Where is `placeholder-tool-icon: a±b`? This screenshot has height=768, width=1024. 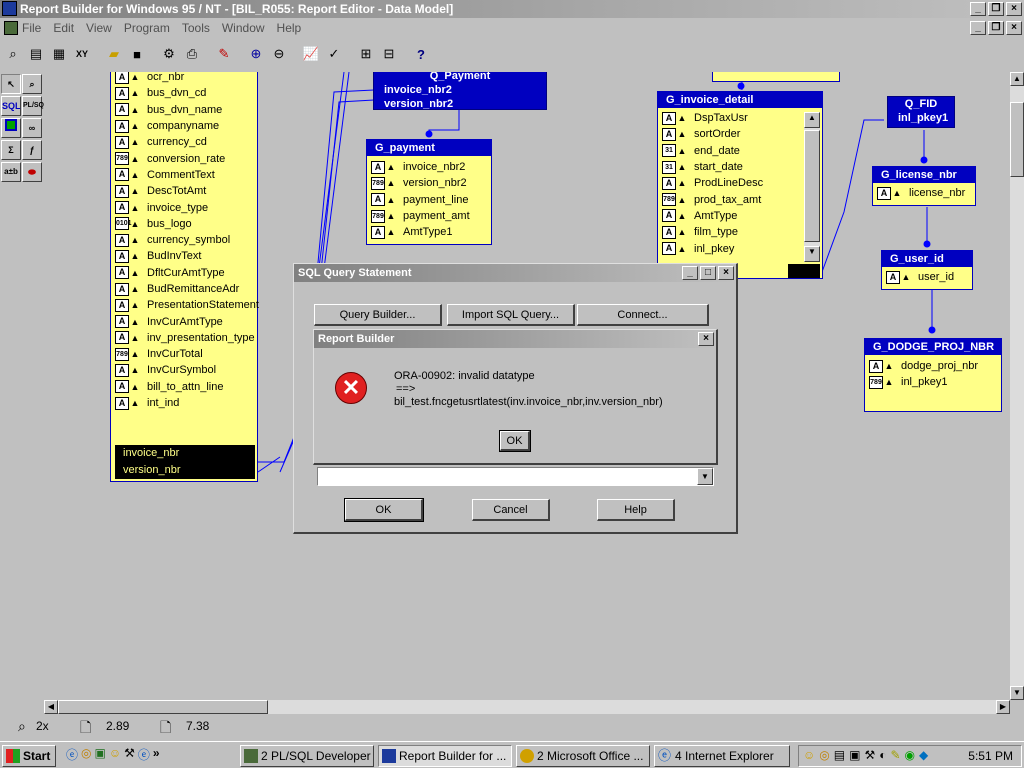 placeholder-tool-icon: a±b is located at coordinates (11, 172).